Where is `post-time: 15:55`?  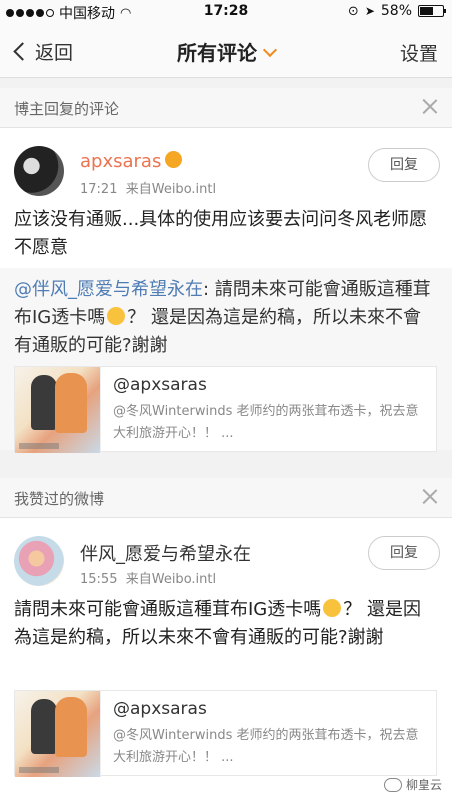
post-time: 15:55 is located at coordinates (99, 579).